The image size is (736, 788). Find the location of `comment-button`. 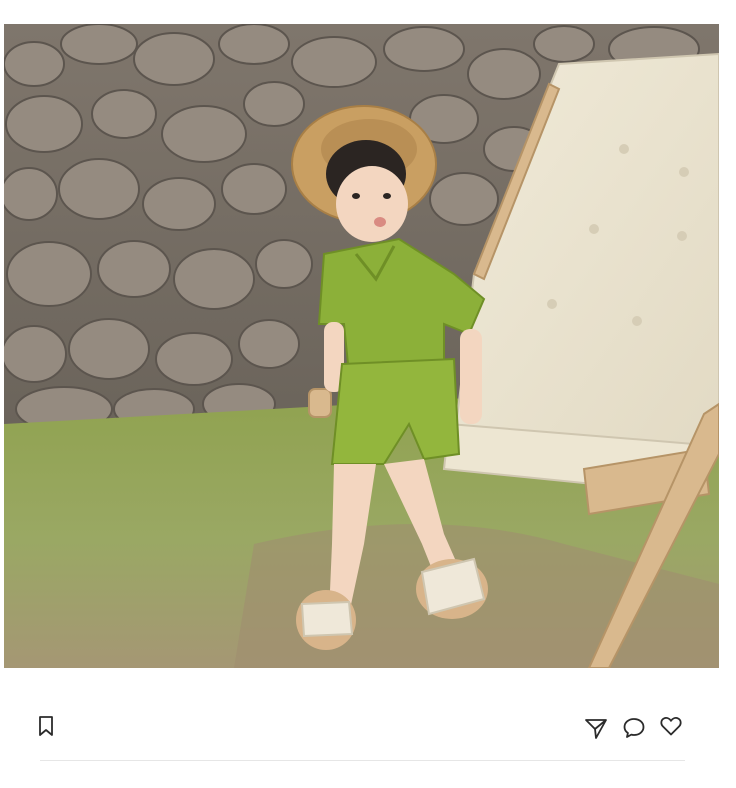

comment-button is located at coordinates (634, 728).